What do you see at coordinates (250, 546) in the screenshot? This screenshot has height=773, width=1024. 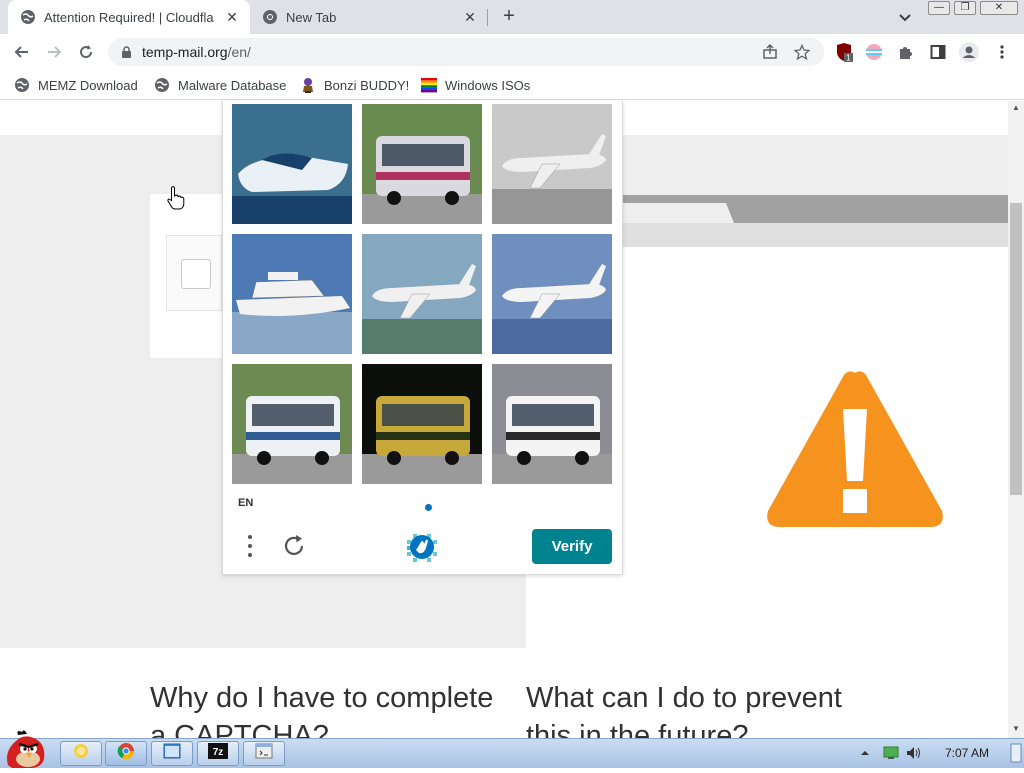 I see `more-options-icon` at bounding box center [250, 546].